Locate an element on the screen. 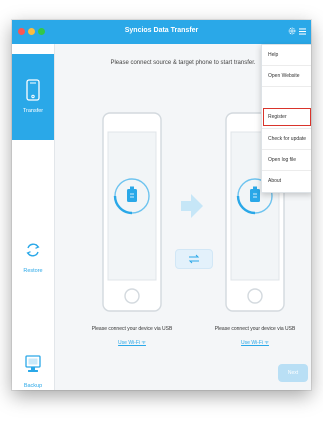  sidebar-item-transfer: Transfer is located at coordinates (33, 97).